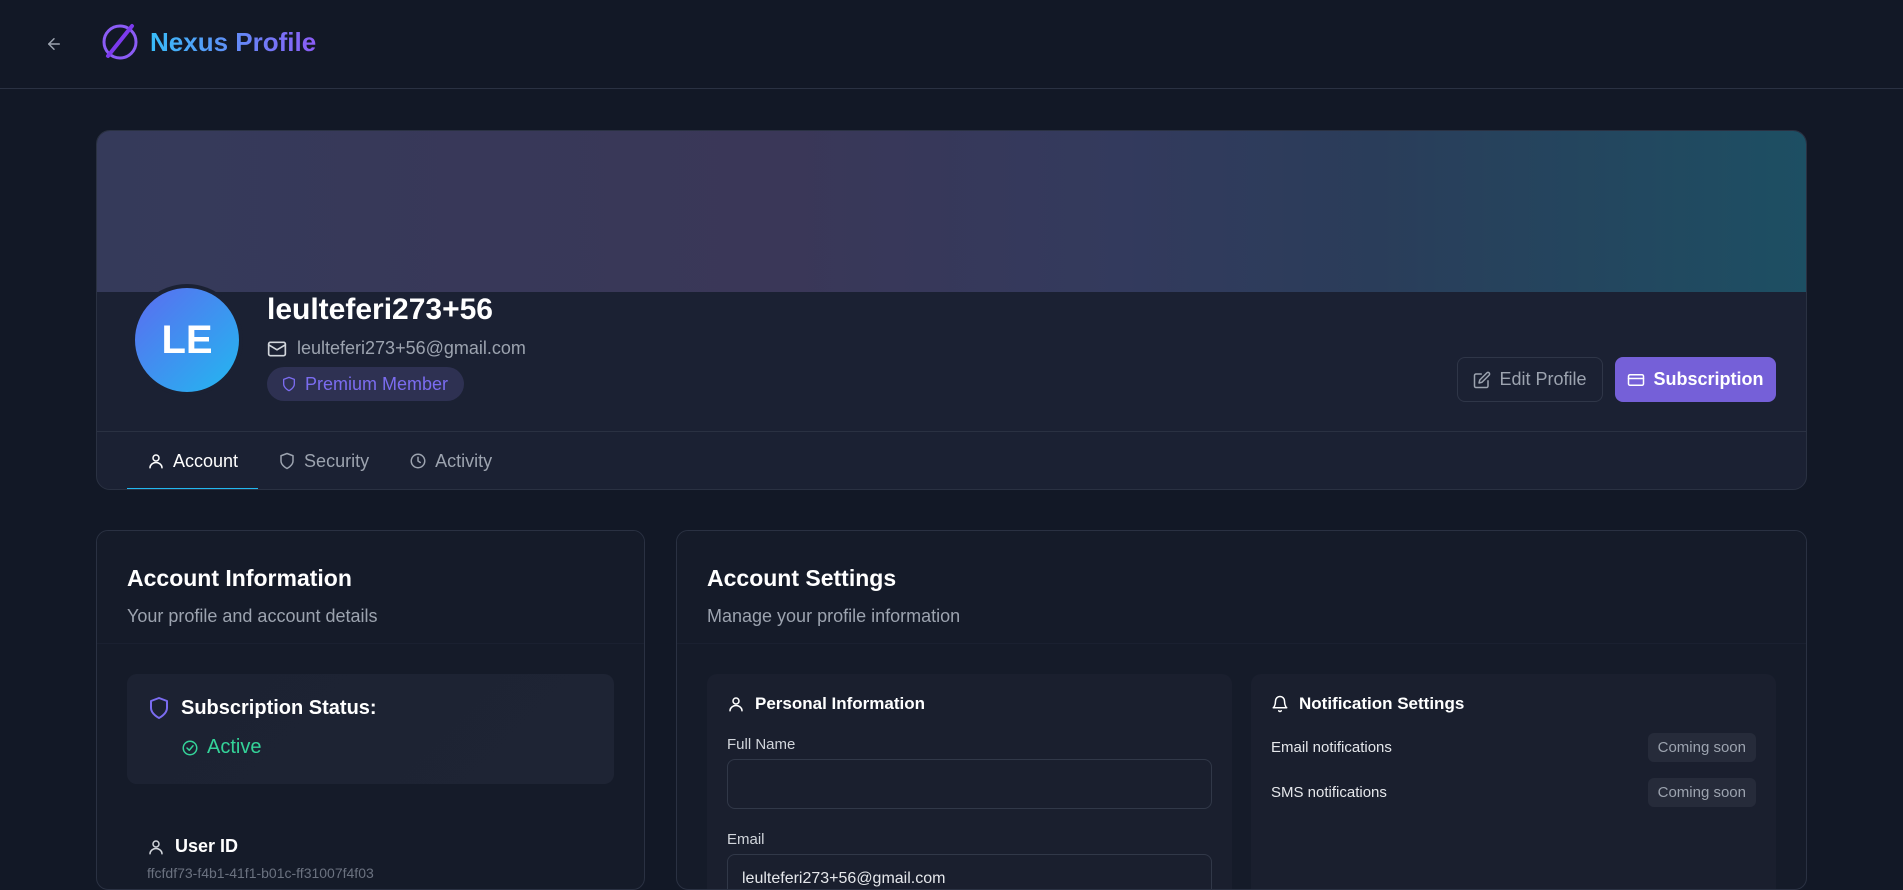 Image resolution: width=1903 pixels, height=890 pixels. What do you see at coordinates (1382, 703) in the screenshot?
I see `notification-settings-label: Notification Settings` at bounding box center [1382, 703].